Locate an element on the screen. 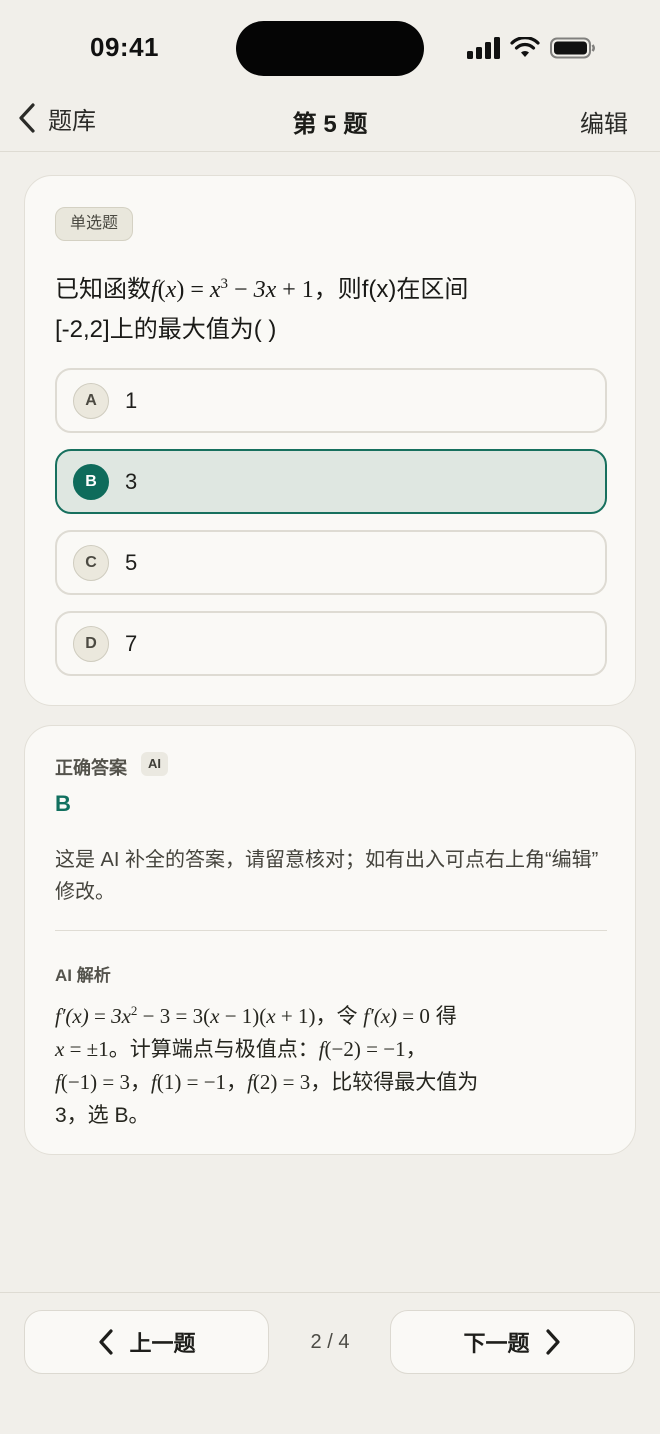  analysis-formula: f′(x) = 3x2 − 3 = 3(x − 1)(x + 1) is located at coordinates (185, 1015).